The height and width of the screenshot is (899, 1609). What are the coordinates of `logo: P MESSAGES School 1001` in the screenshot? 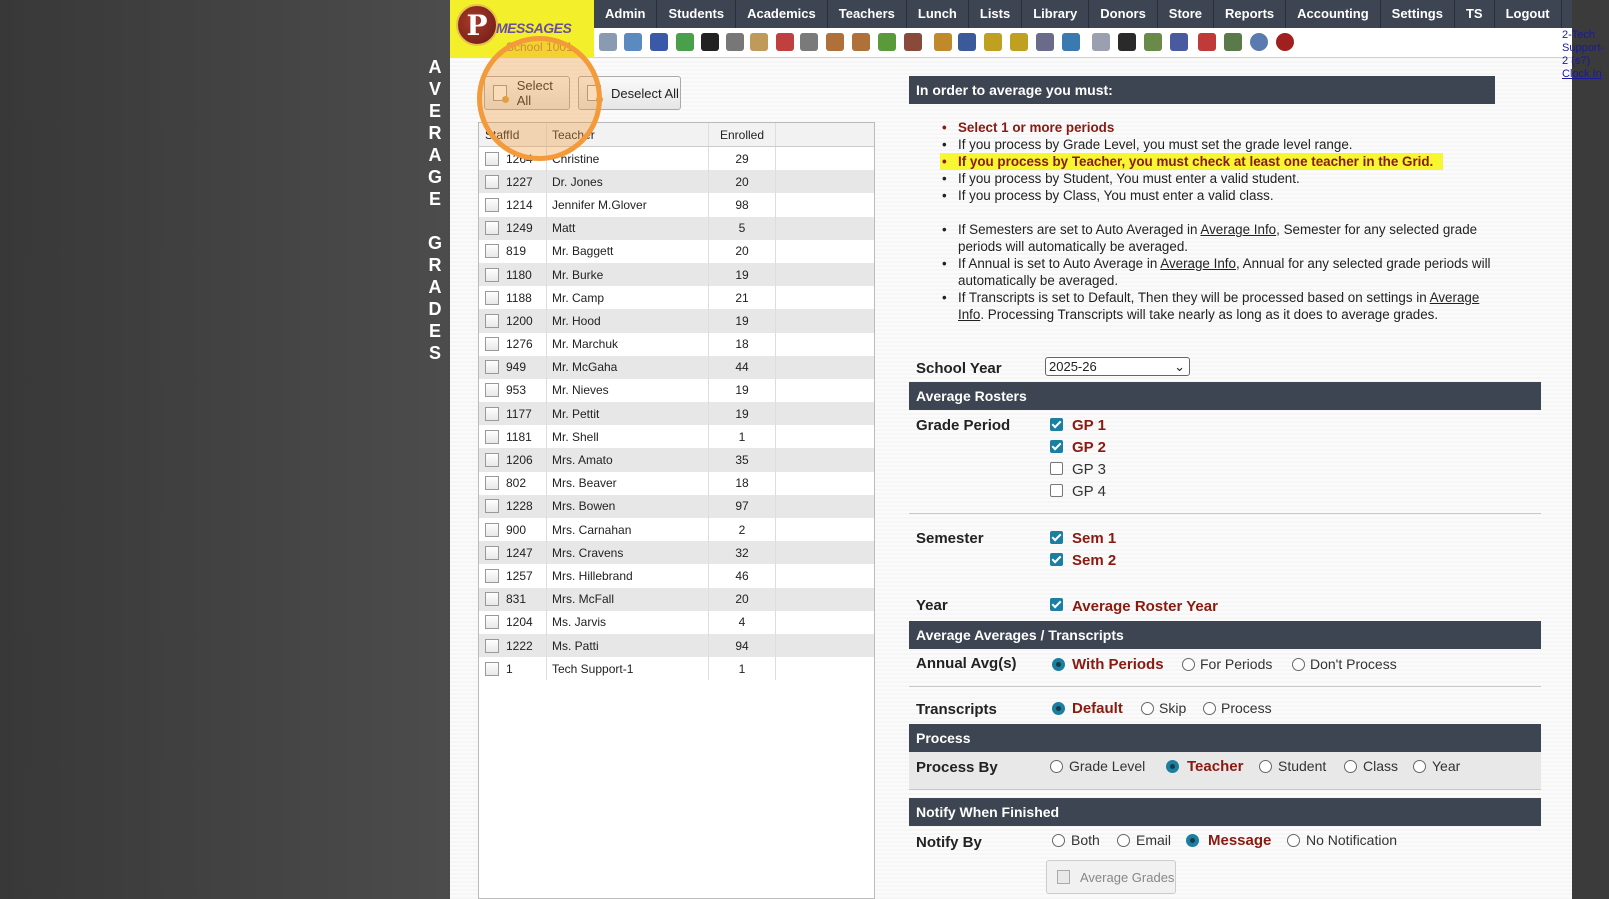 It's located at (522, 29).